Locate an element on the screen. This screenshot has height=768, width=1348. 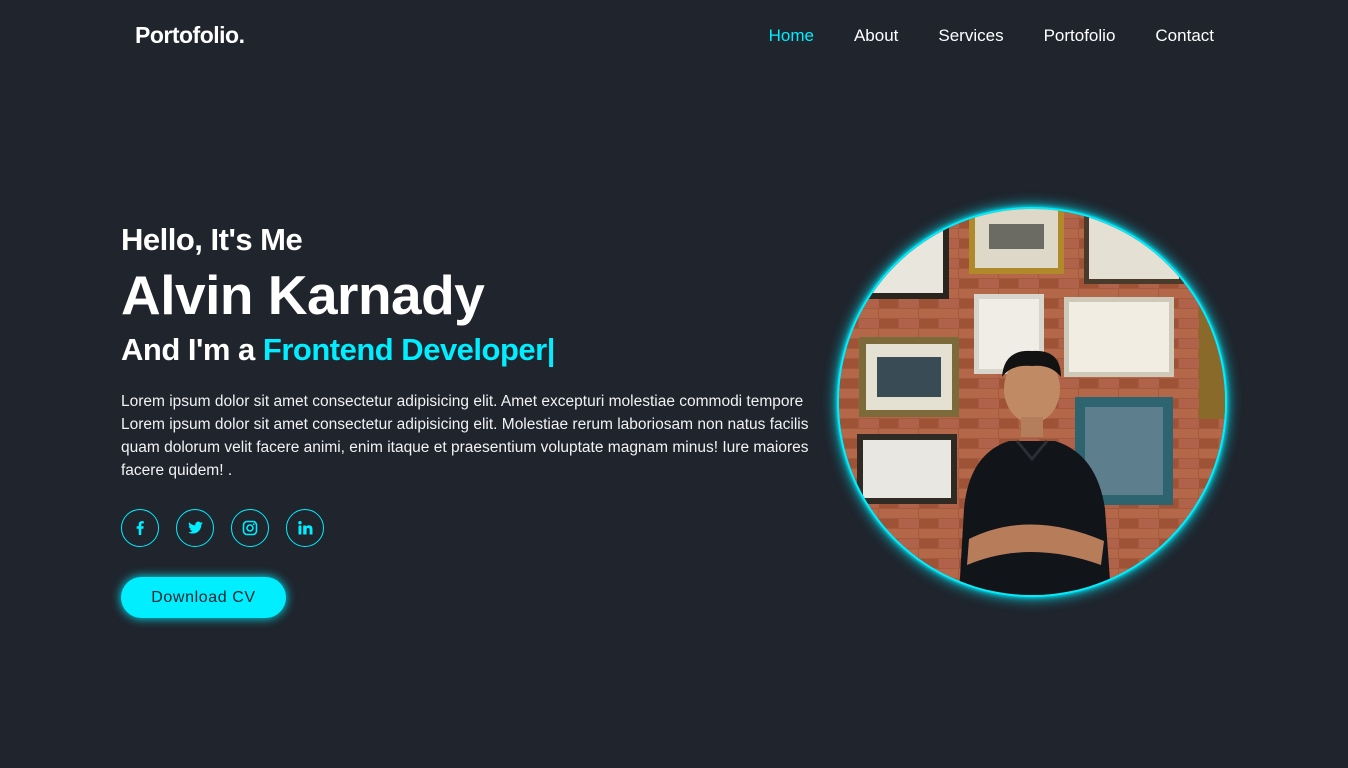
twitter-link is located at coordinates (195, 528).